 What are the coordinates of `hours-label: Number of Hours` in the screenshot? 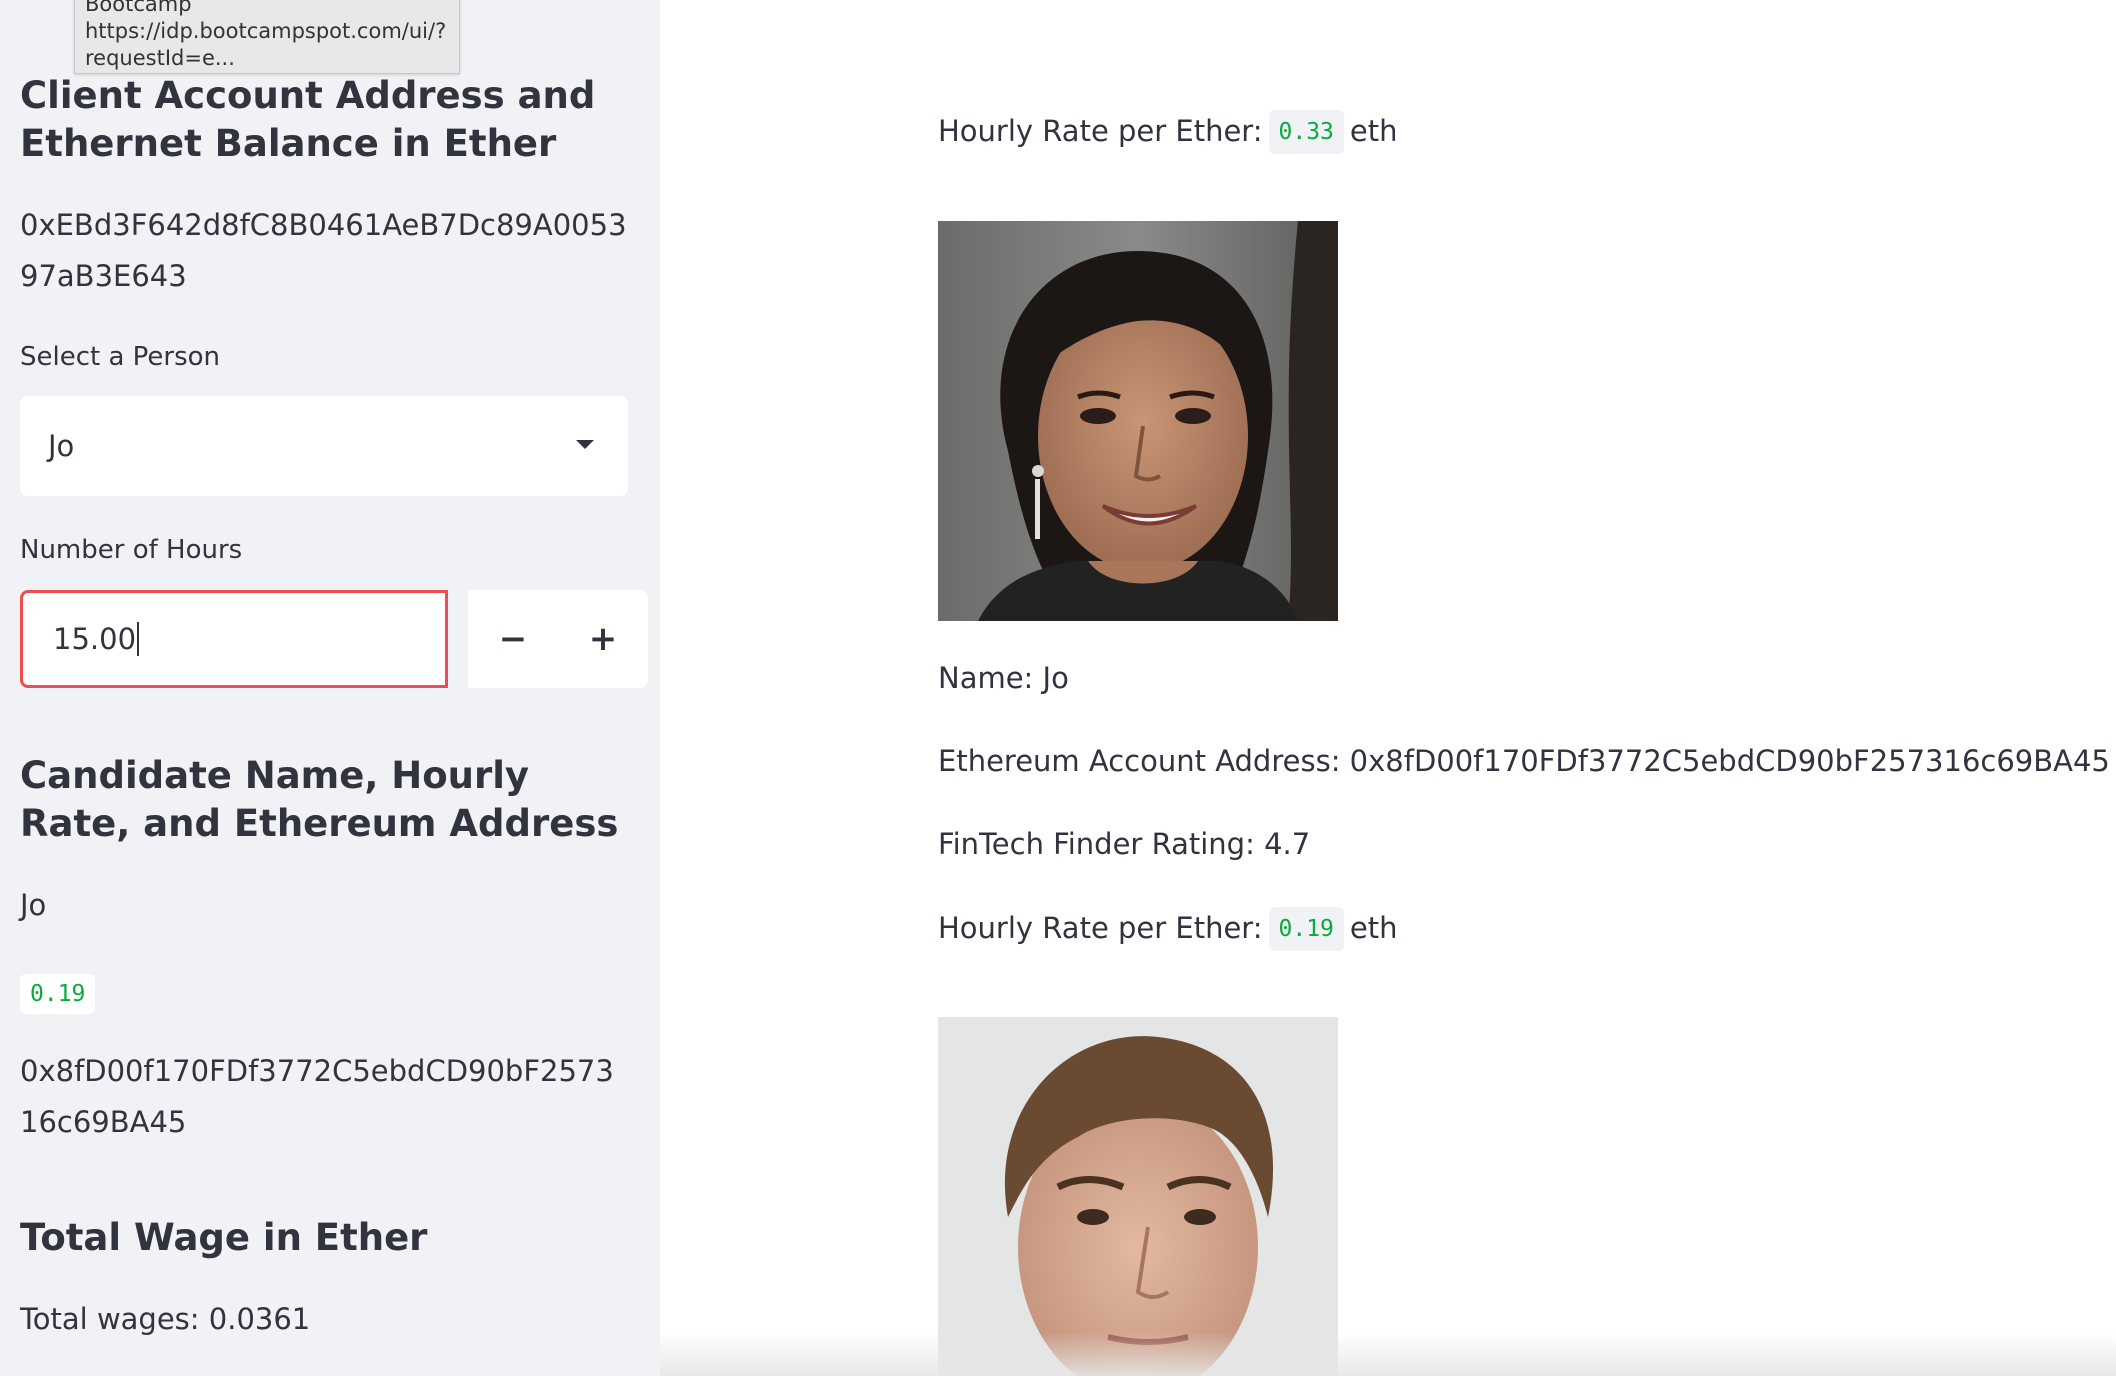 It's located at (131, 550).